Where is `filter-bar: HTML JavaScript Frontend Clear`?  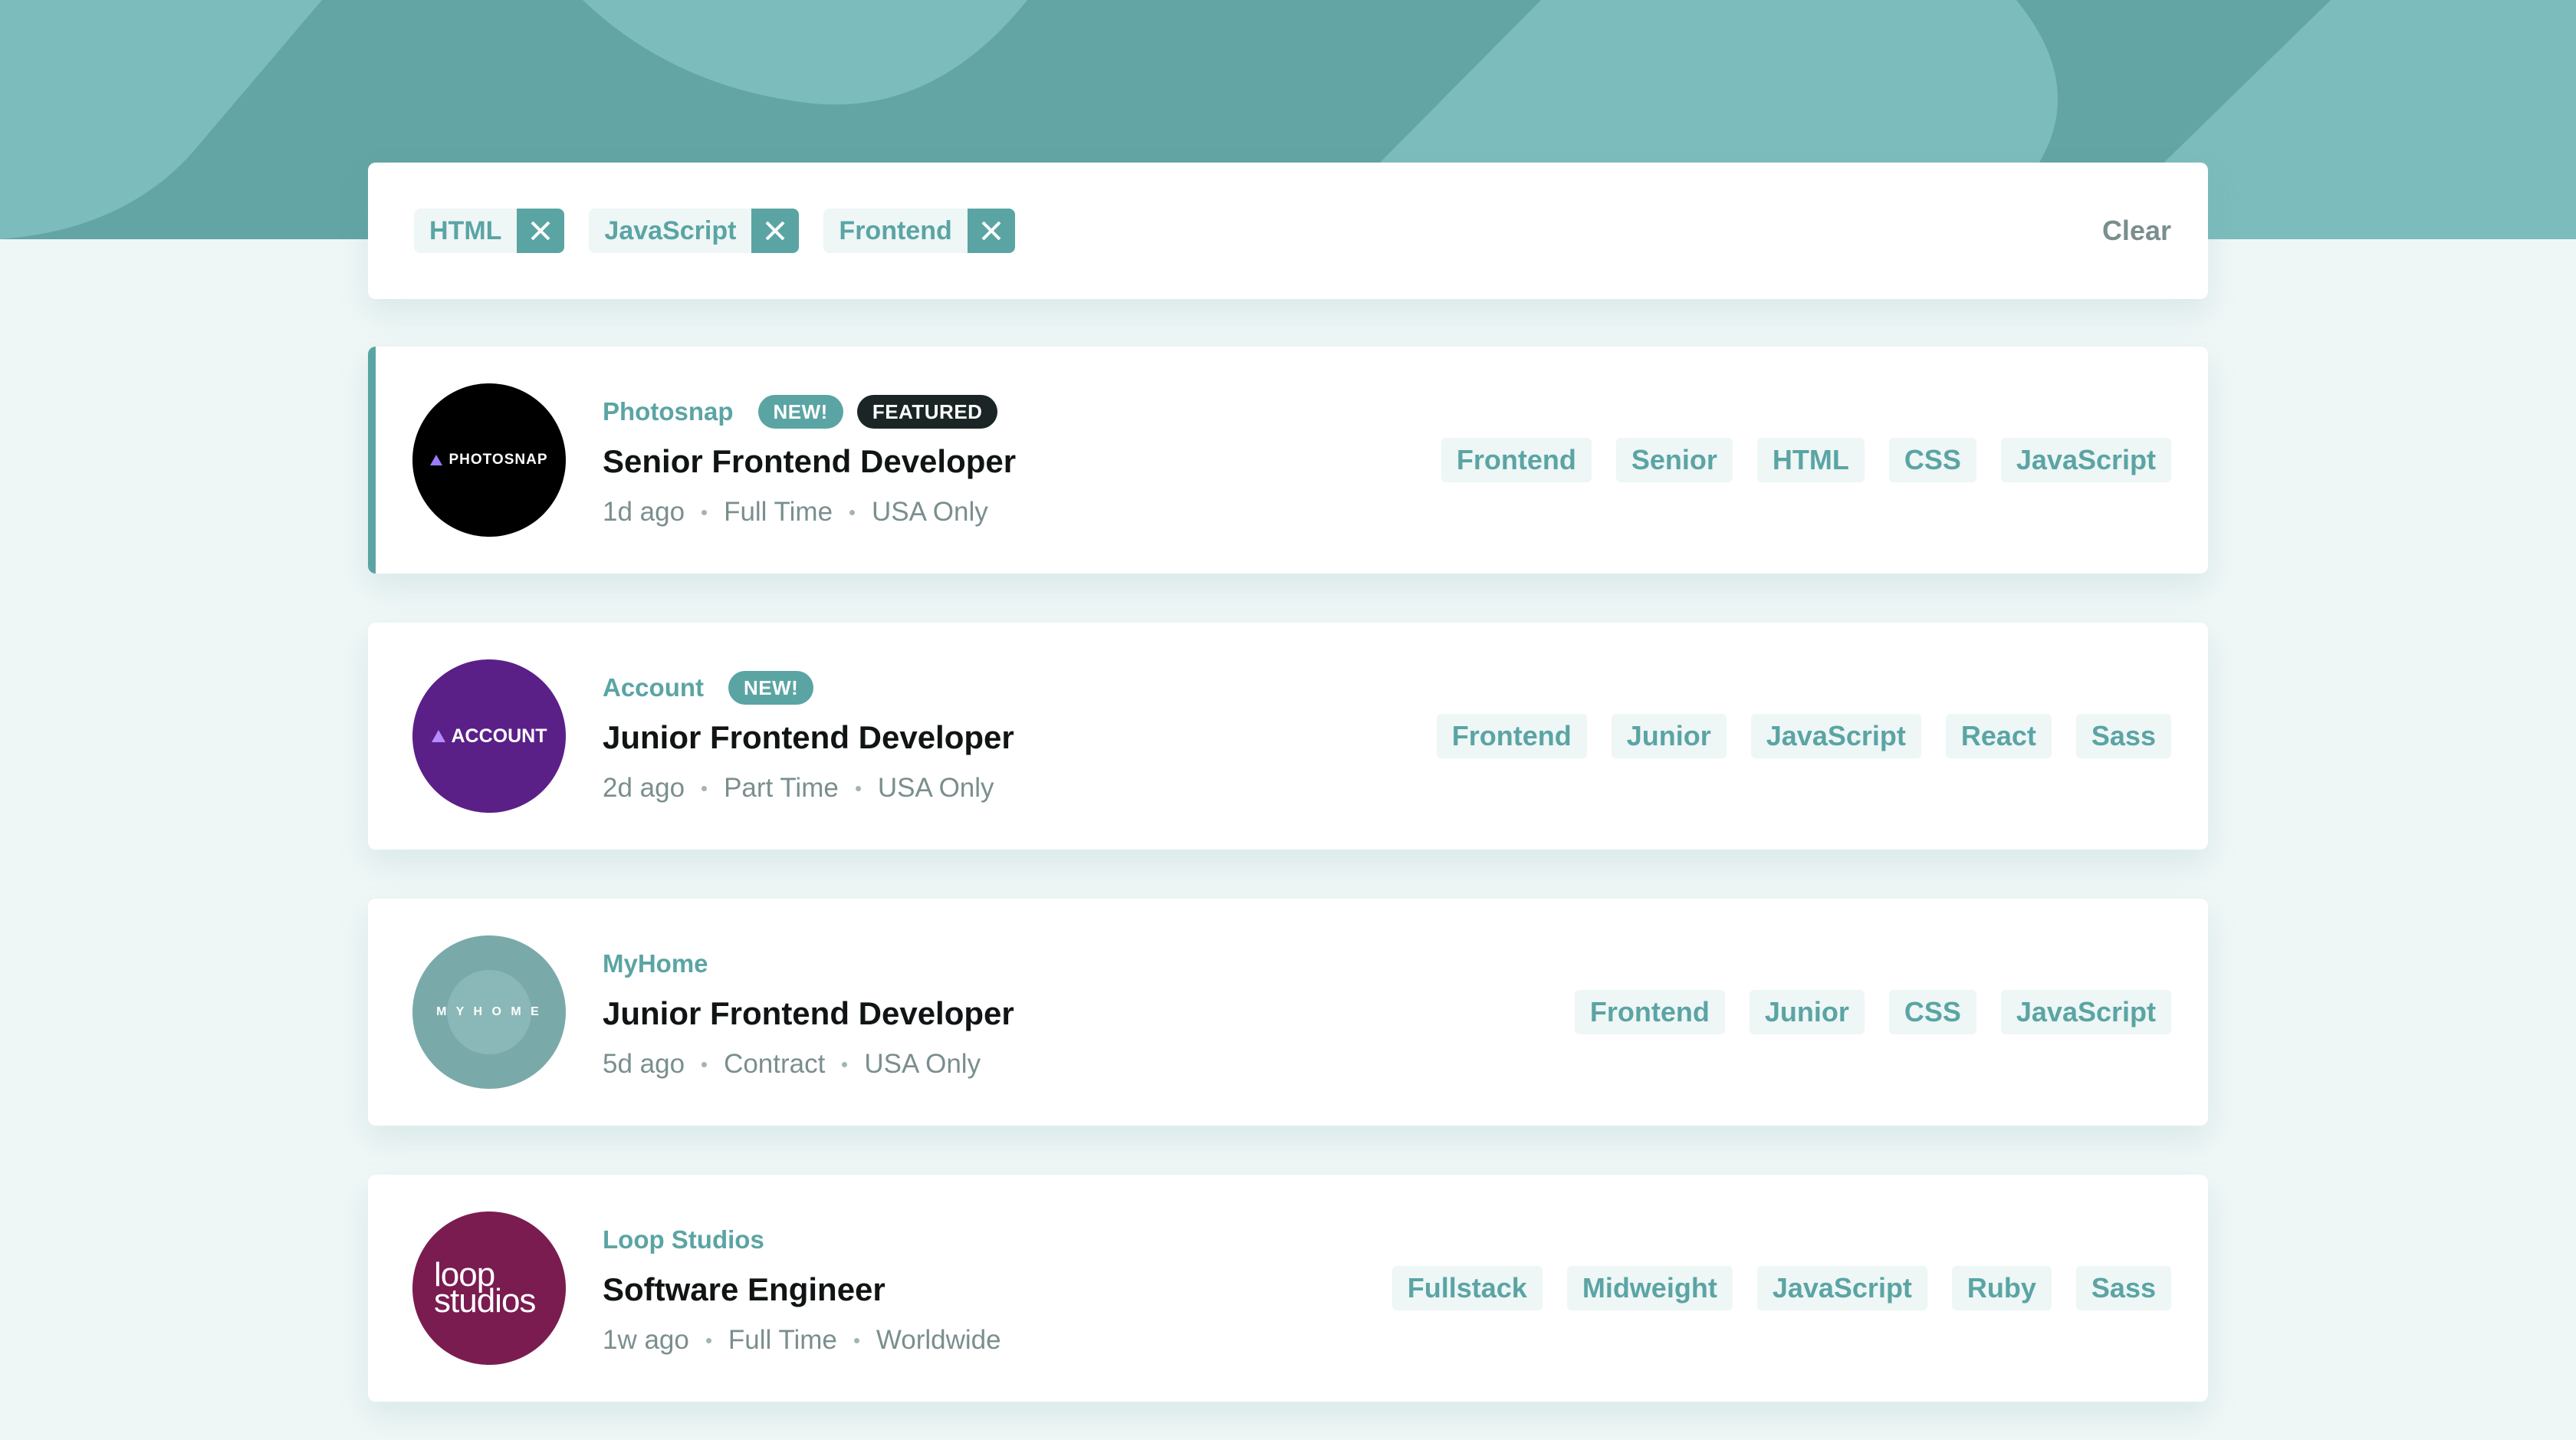 filter-bar: HTML JavaScript Frontend Clear is located at coordinates (1288, 231).